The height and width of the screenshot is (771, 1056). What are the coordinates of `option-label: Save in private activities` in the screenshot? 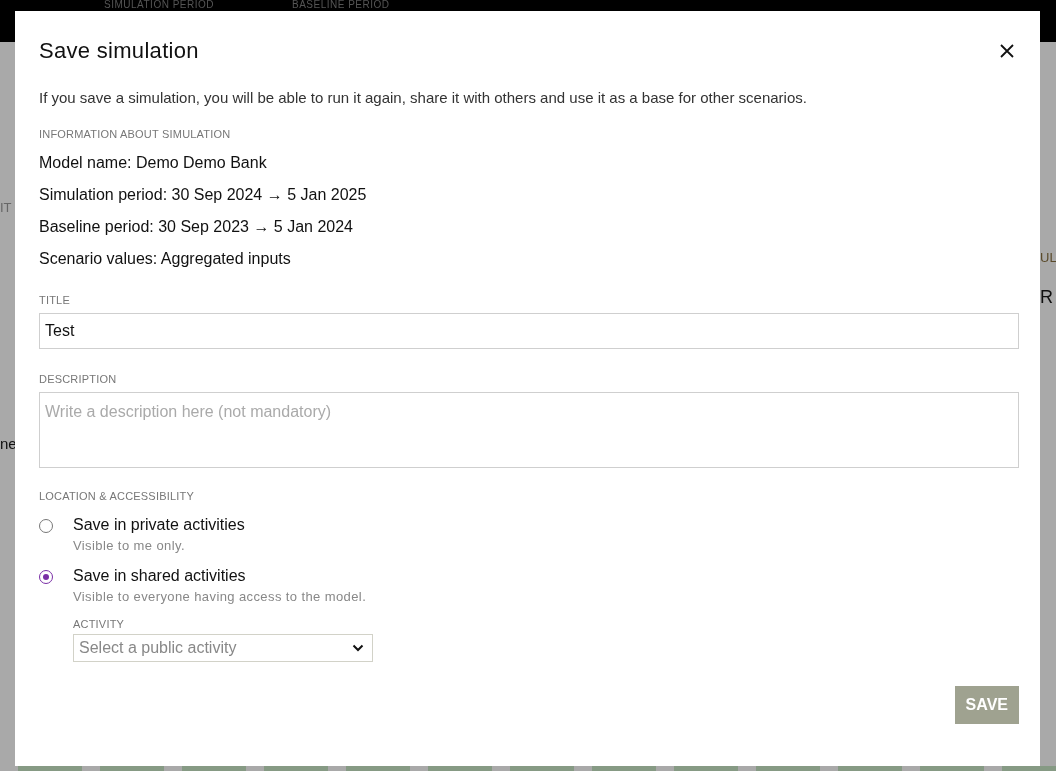 It's located at (546, 525).